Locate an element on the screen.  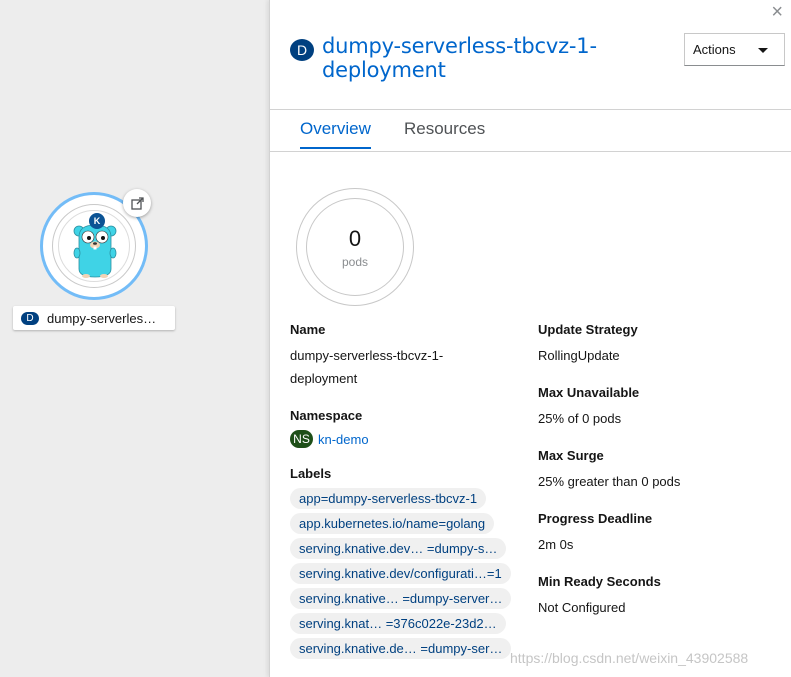
detail-max-unavailable: Max Unavailable 25% of 0 pods is located at coordinates (658, 407).